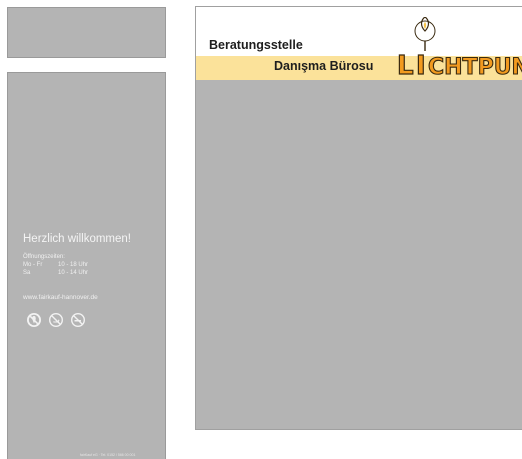 The height and width of the screenshot is (459, 522). Describe the element at coordinates (108, 455) in the screenshot. I see `door-footer-text: fairKauf eG · Tel. 0152 / 566 00 001` at that location.